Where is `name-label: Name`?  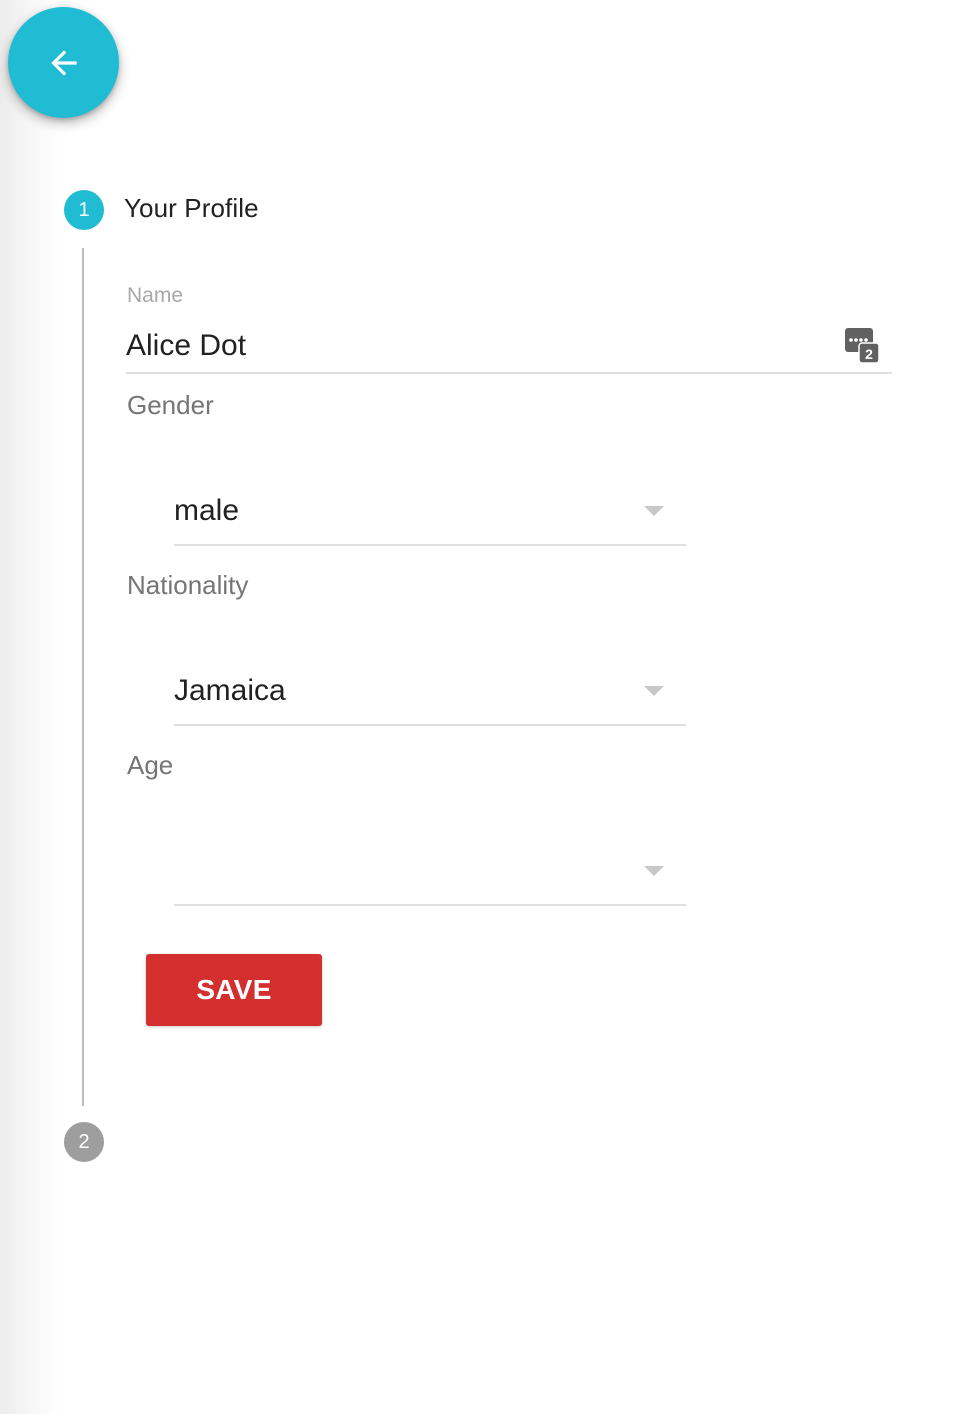
name-label: Name is located at coordinates (155, 295).